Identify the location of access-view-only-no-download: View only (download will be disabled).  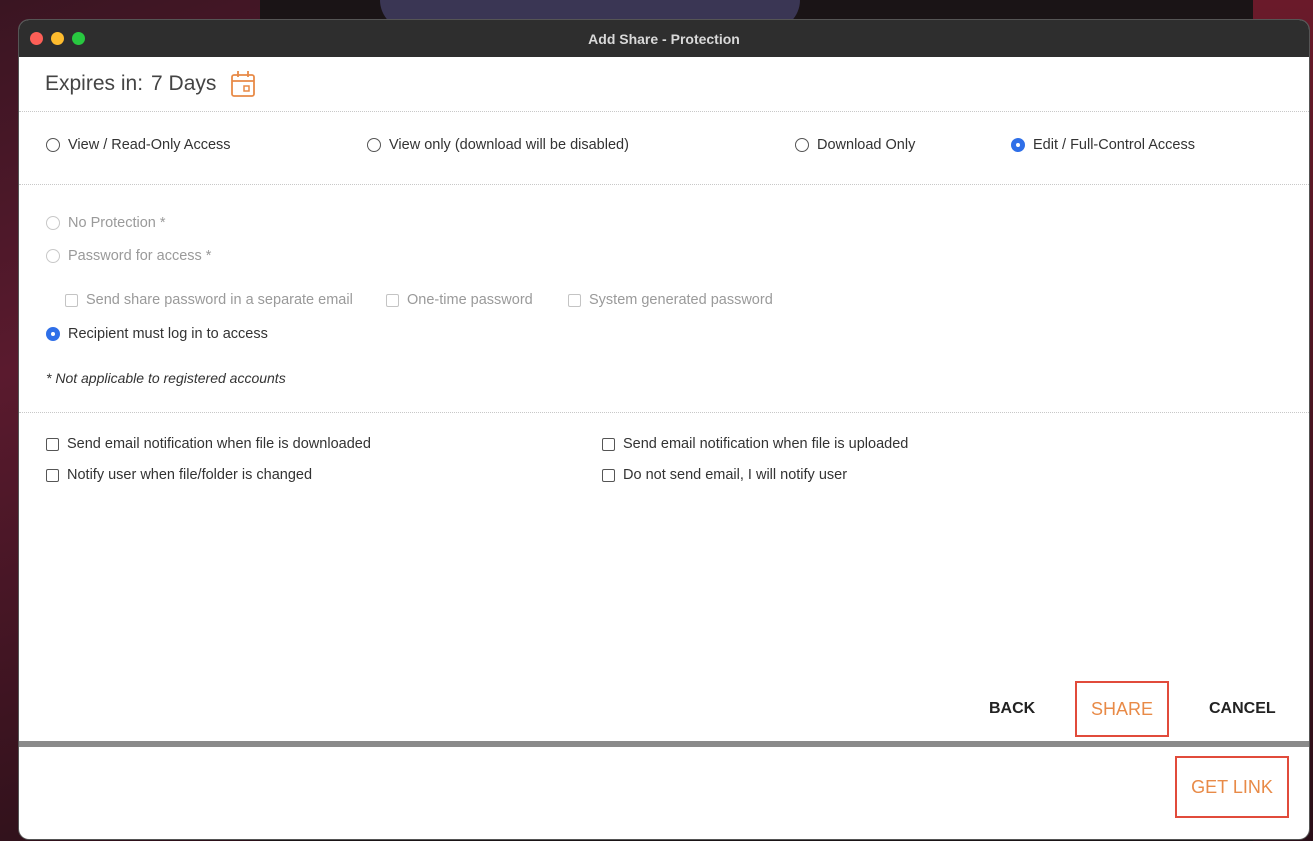
(498, 145).